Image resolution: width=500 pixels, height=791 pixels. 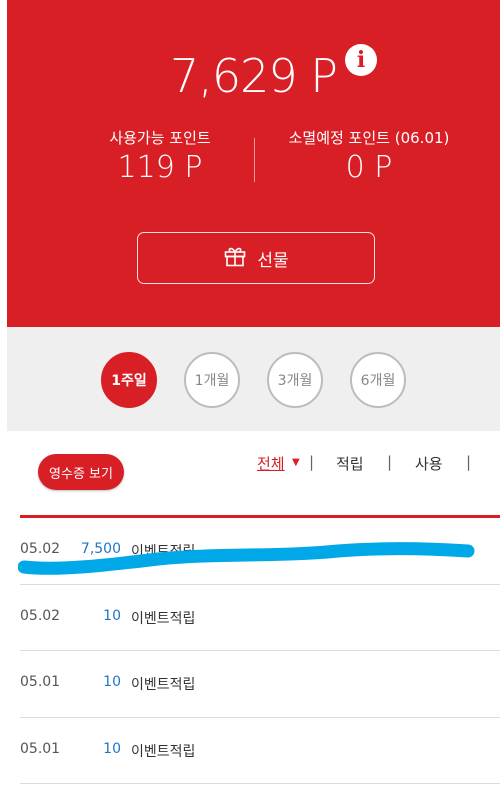 What do you see at coordinates (256, 258) in the screenshot?
I see `gift-button: 선물` at bounding box center [256, 258].